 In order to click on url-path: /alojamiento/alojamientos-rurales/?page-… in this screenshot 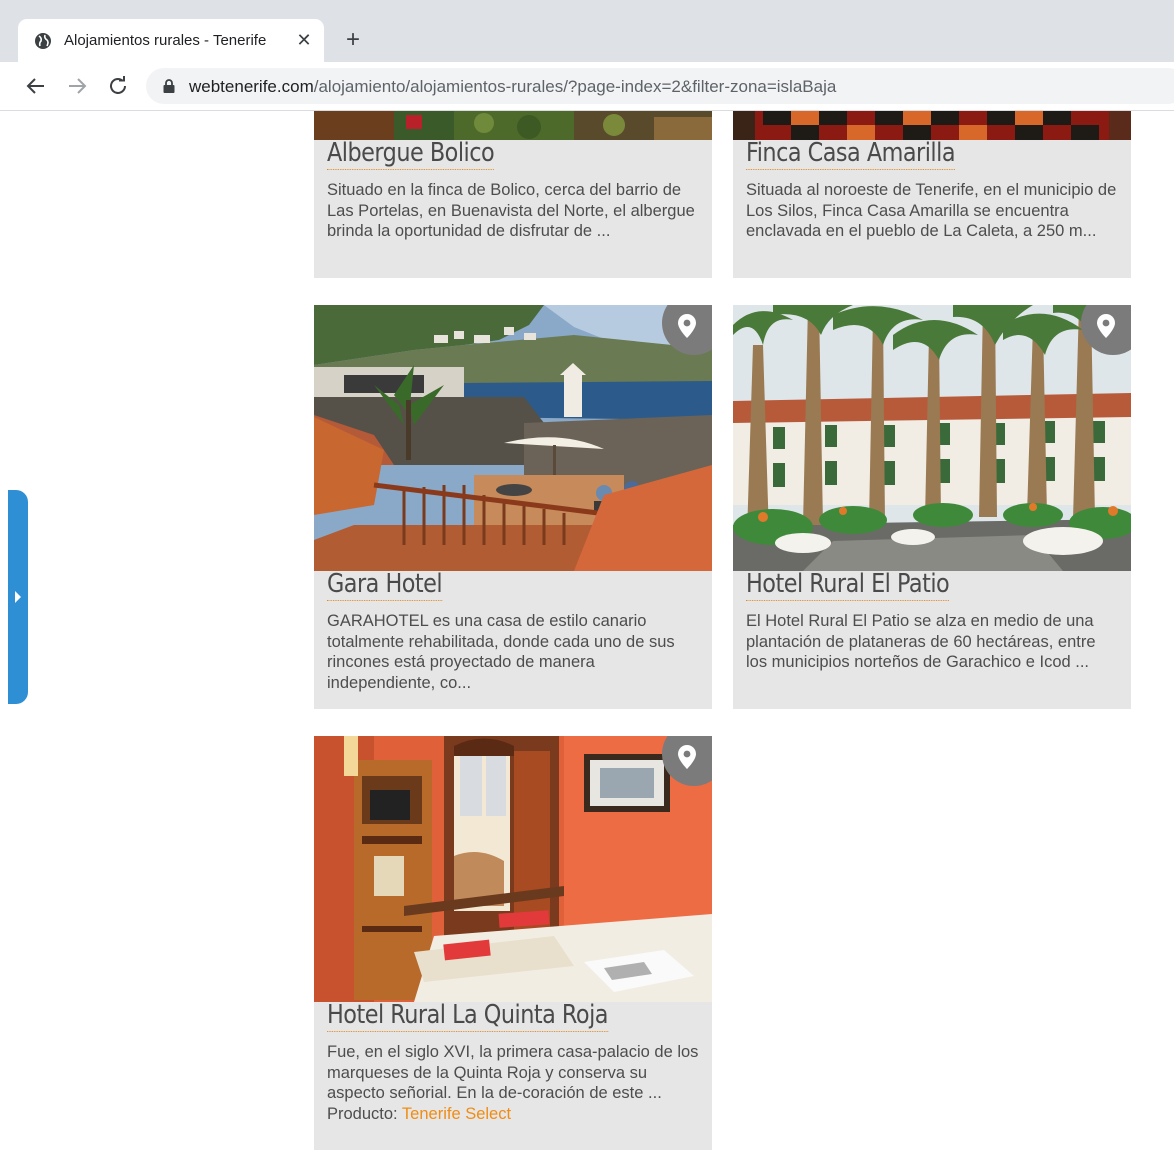, I will do `click(575, 86)`.